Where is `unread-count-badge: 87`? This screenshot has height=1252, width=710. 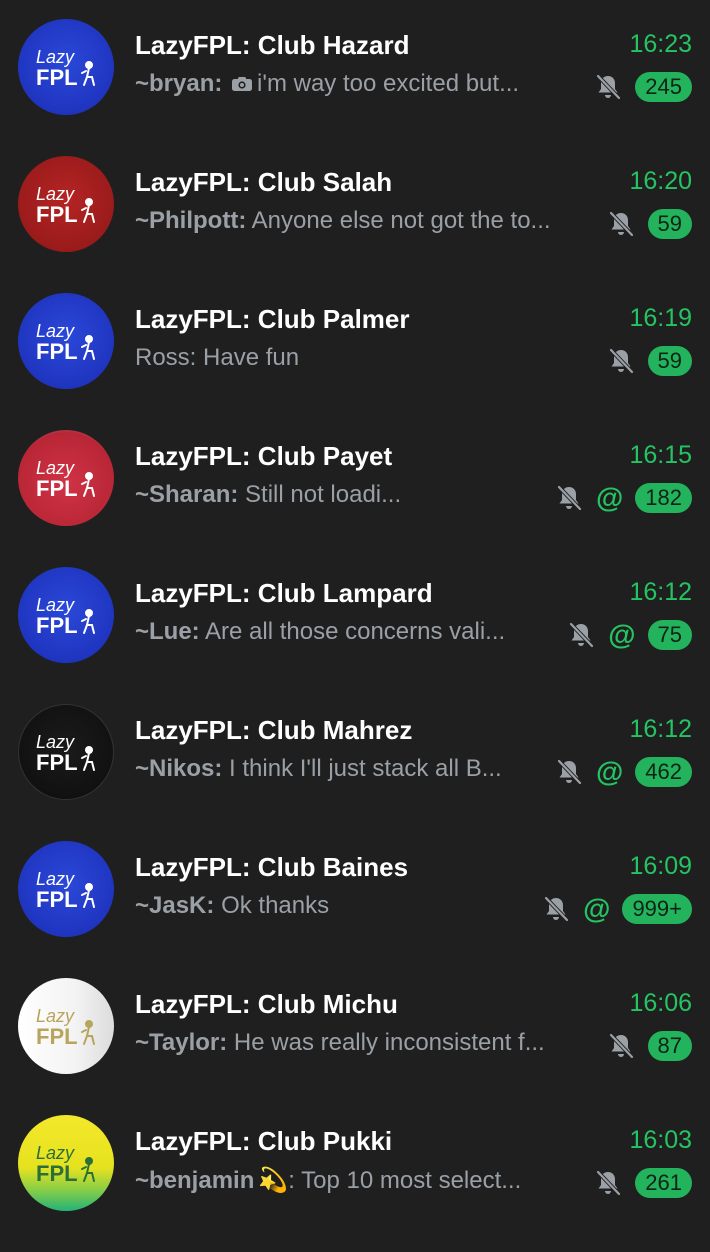 unread-count-badge: 87 is located at coordinates (669, 1046).